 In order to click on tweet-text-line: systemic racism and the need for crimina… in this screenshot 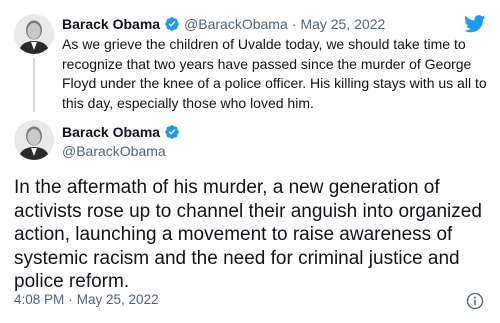, I will do `click(237, 258)`.